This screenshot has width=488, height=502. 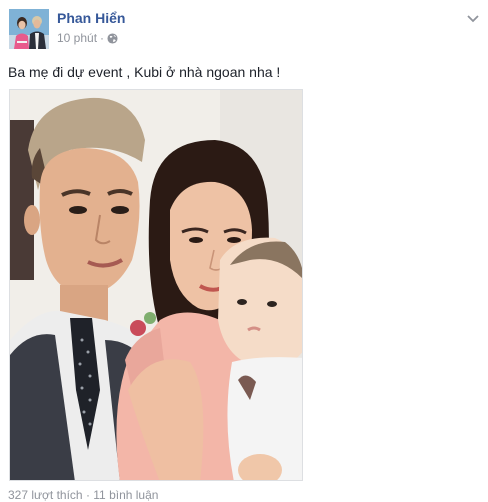 I want to click on post-footer-stats: 327 lượt thích · 11 bình luận, so click(x=83, y=495).